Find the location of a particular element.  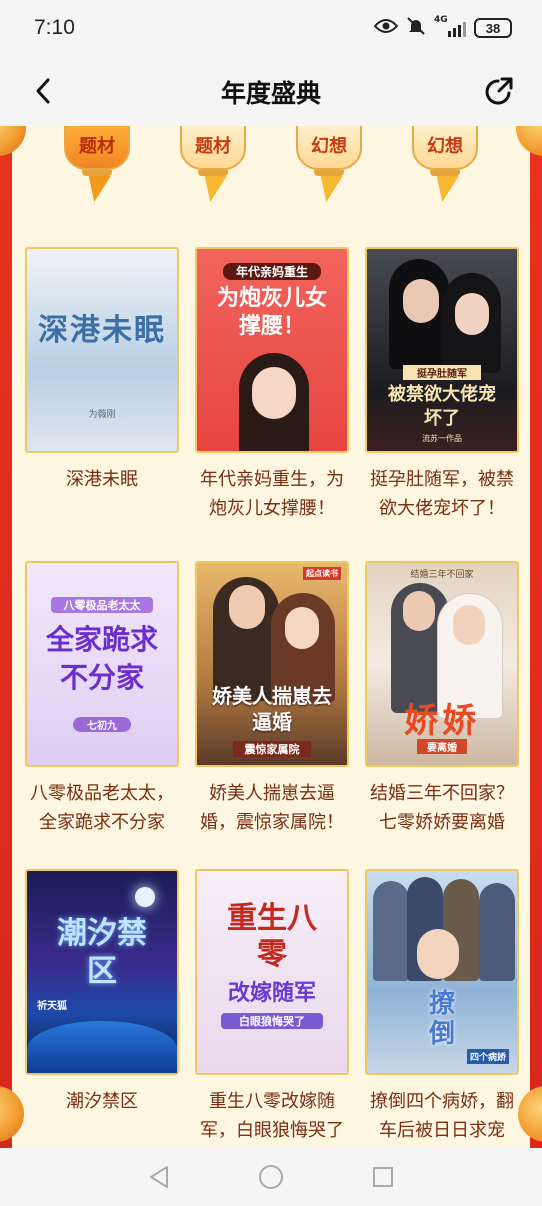

lantern-tab-2: 题材 is located at coordinates (213, 164).